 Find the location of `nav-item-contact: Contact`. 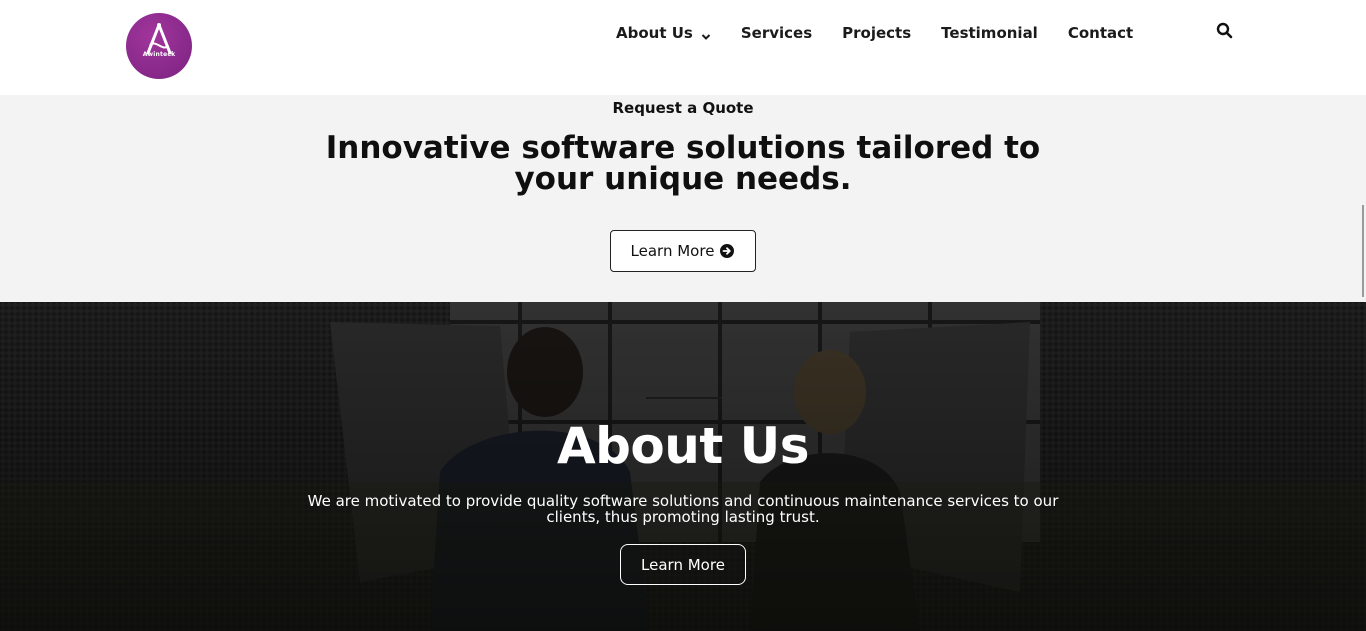

nav-item-contact: Contact is located at coordinates (1100, 33).